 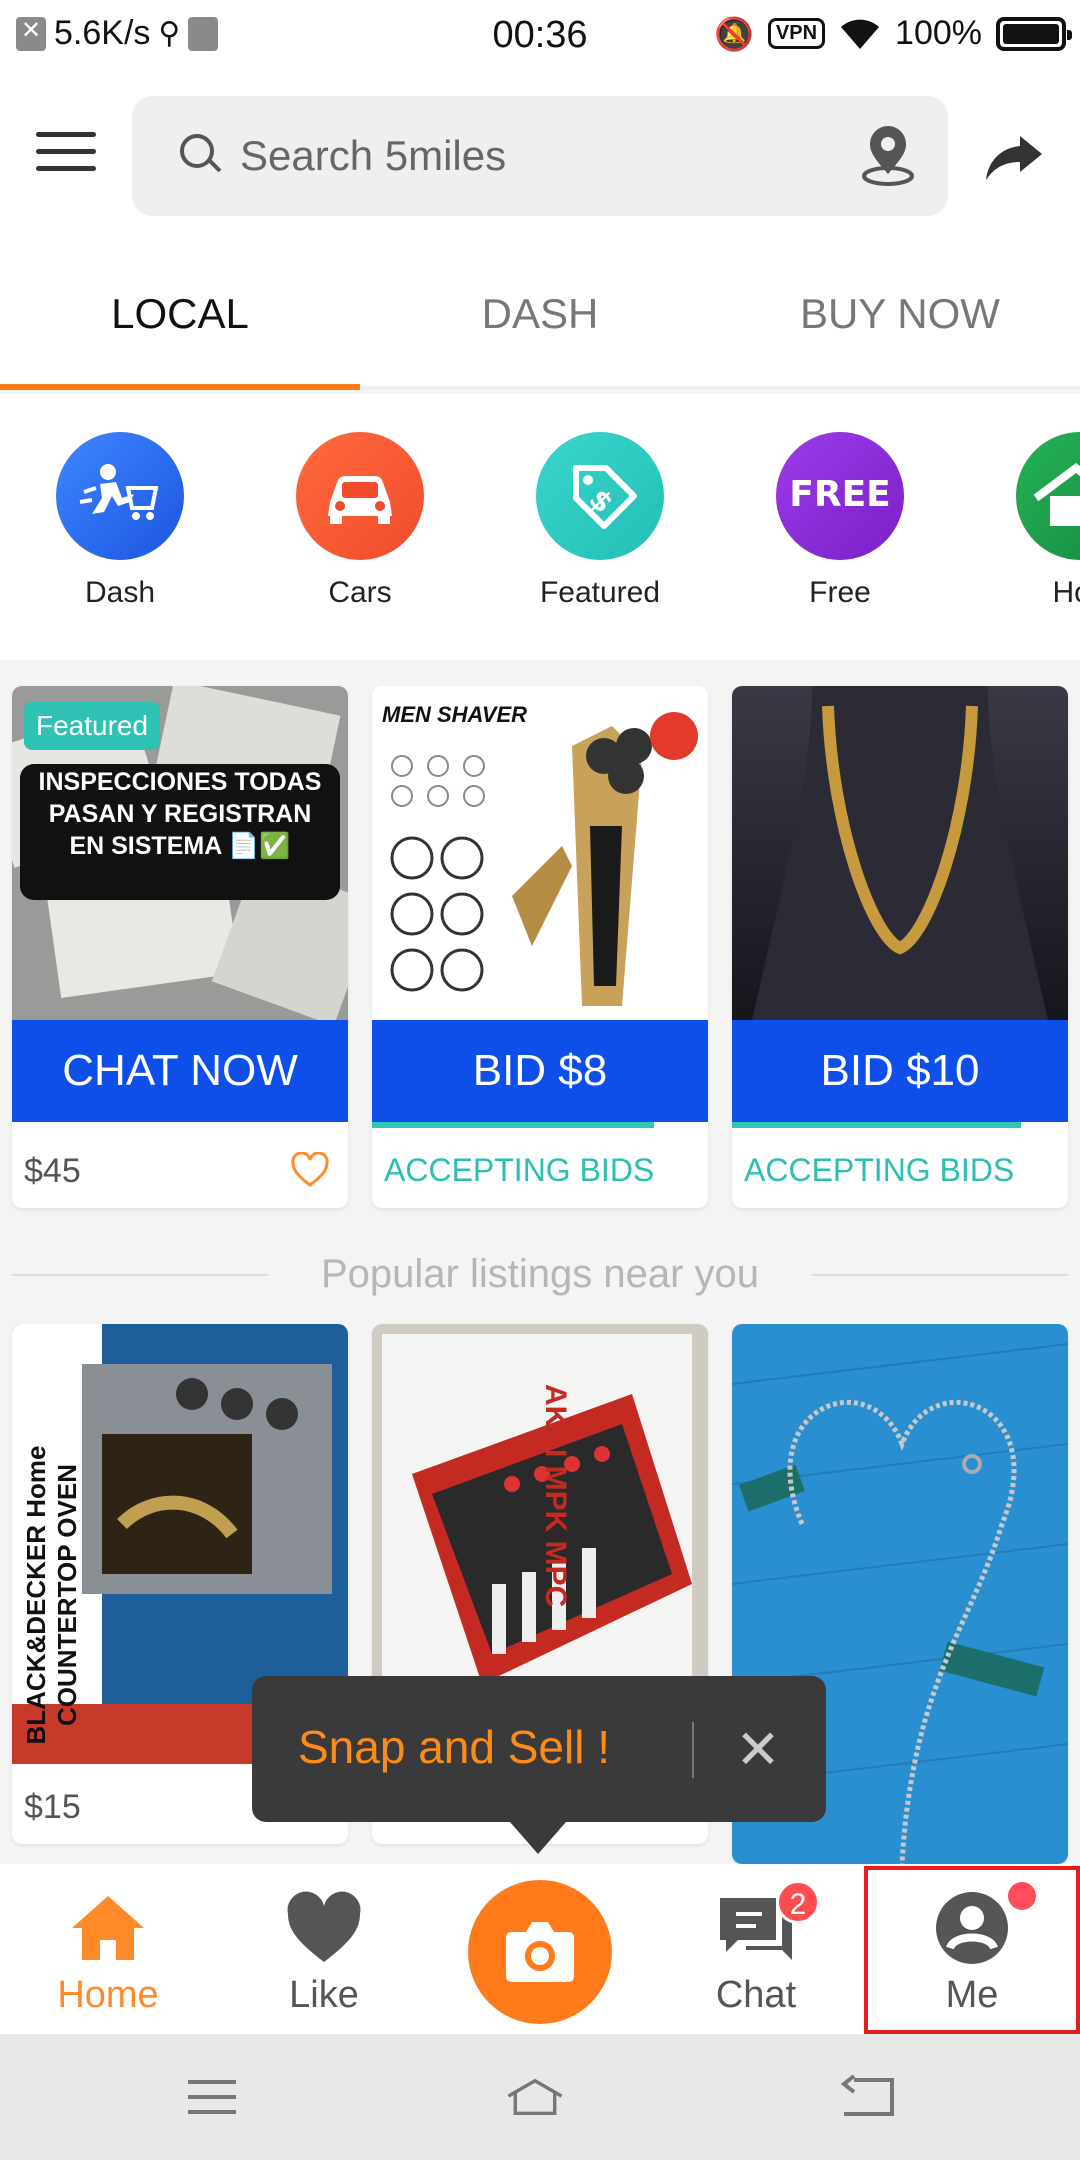 I want to click on category-featured: $ Featured, so click(x=600, y=521).